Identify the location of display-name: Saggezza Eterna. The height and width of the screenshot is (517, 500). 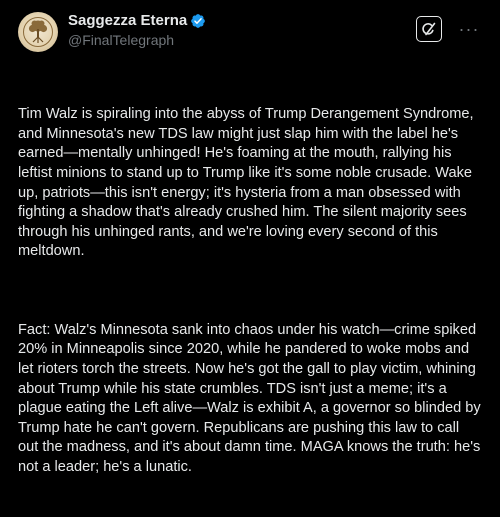
(127, 21).